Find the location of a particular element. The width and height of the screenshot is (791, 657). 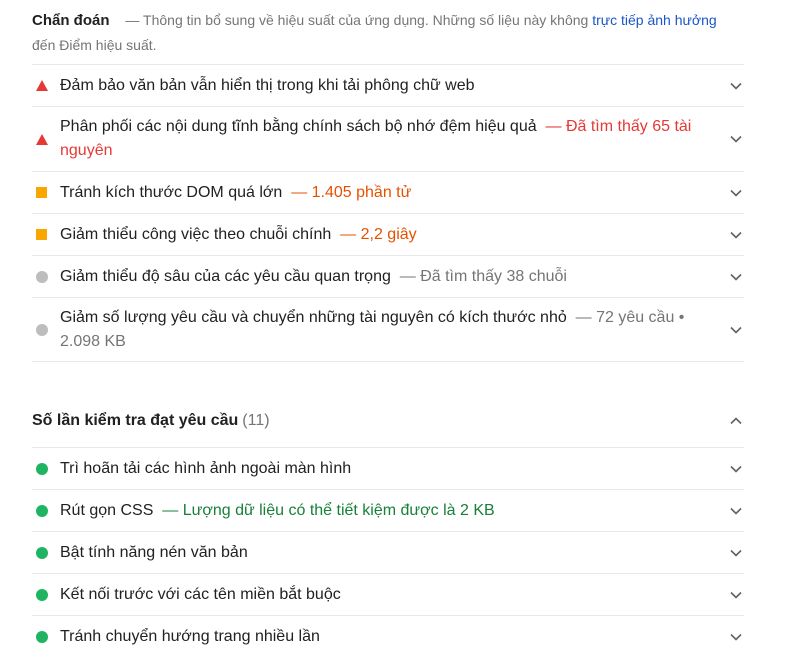

chevron-up-icon is located at coordinates (736, 421).